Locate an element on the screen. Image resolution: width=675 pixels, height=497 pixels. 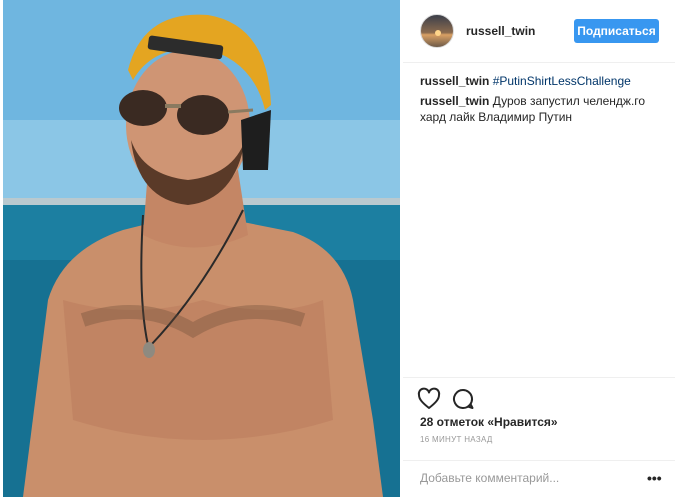
more-options-icon: ••• is located at coordinates (655, 478).